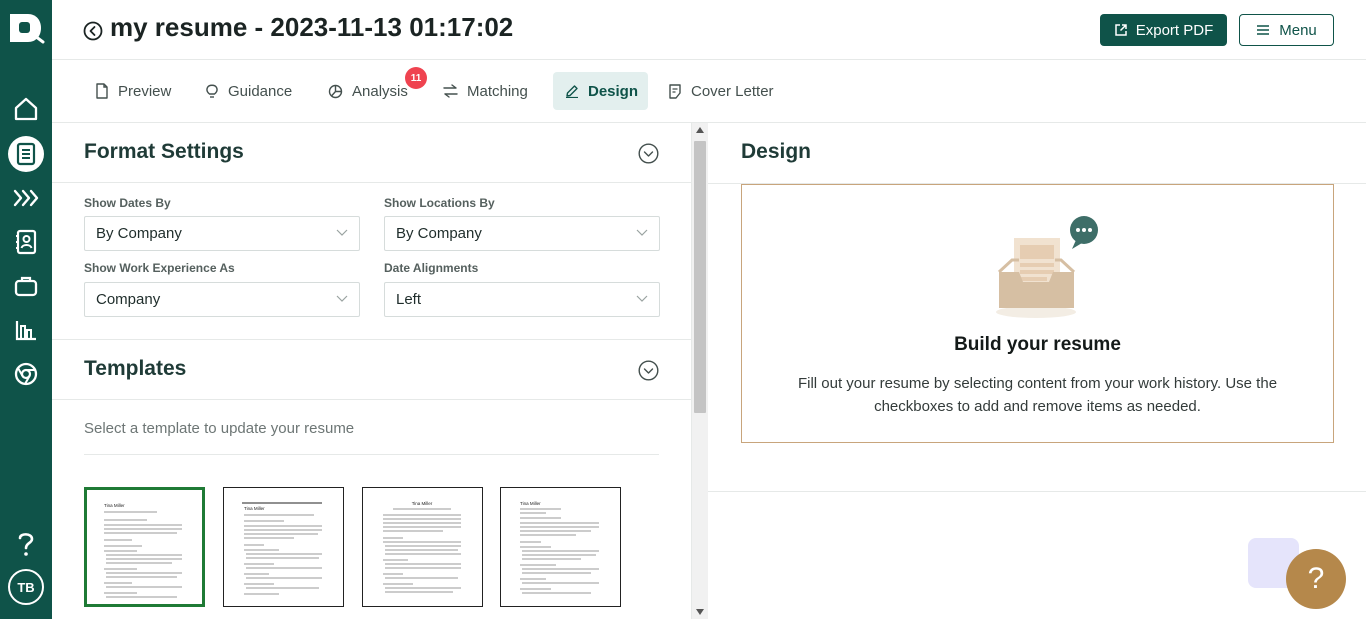 The width and height of the screenshot is (1366, 619). Describe the element at coordinates (26, 544) in the screenshot. I see `help-icon` at that location.